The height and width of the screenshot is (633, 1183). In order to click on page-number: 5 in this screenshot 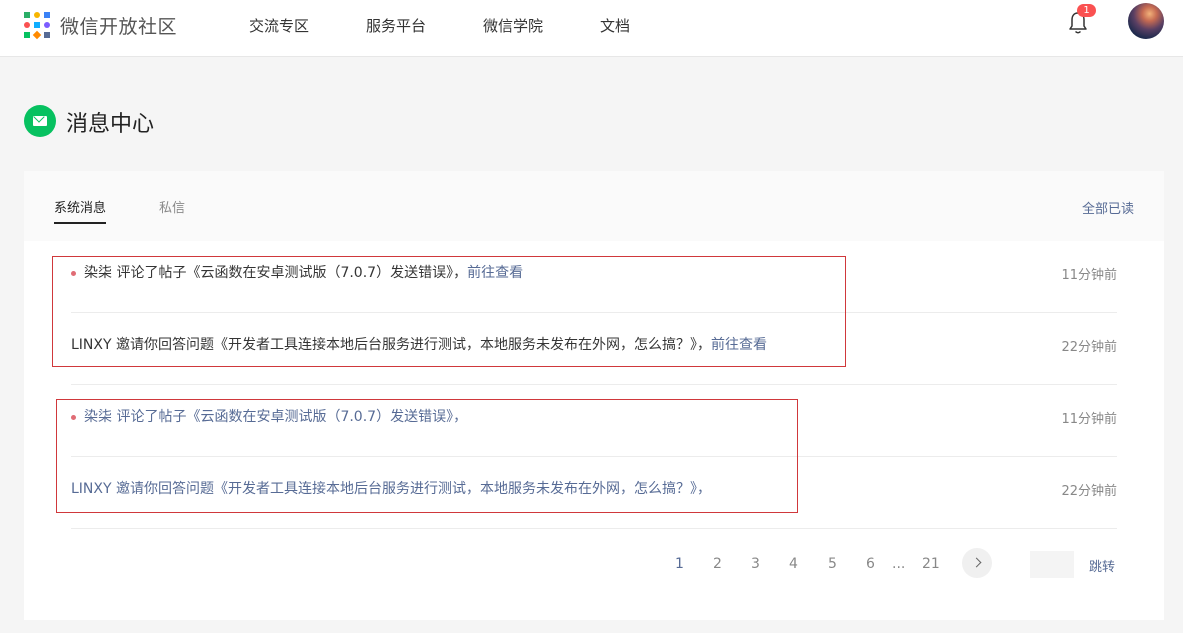, I will do `click(832, 564)`.